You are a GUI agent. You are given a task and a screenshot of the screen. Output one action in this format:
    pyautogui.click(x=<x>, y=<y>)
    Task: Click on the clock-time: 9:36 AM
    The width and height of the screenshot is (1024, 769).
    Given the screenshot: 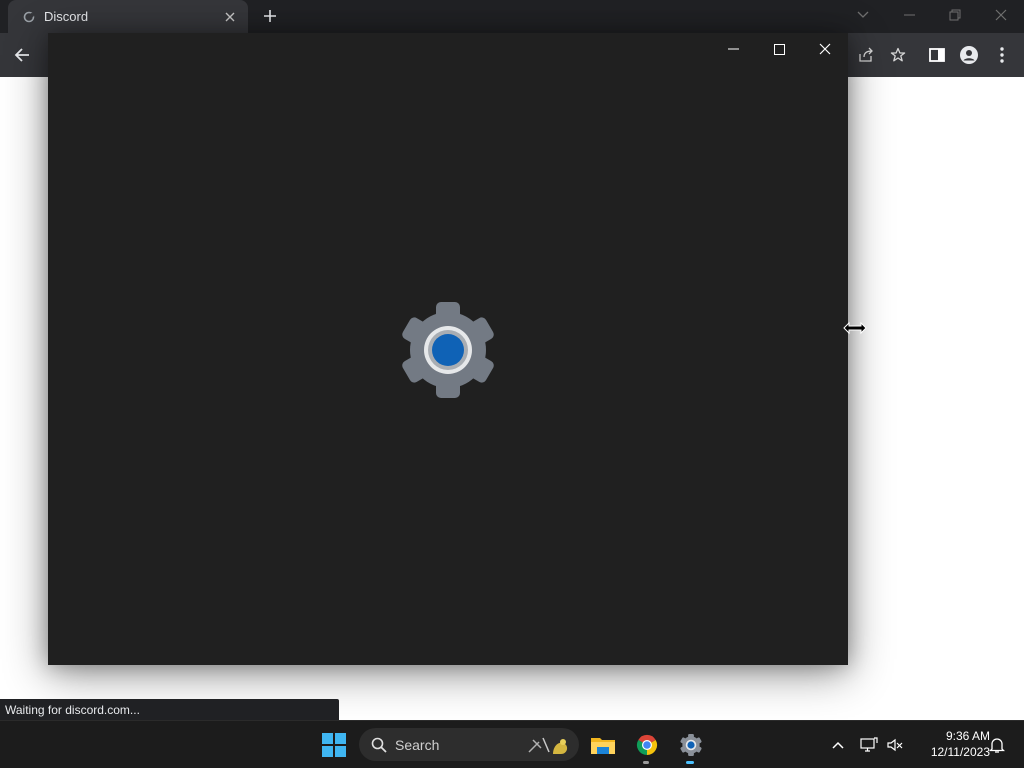 What is the action you would take?
    pyautogui.click(x=967, y=736)
    